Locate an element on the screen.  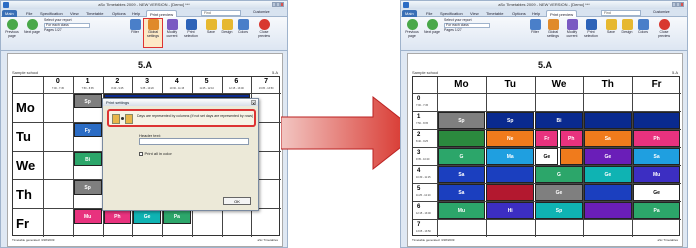
period-label: 0 is located at coordinates (419, 99).